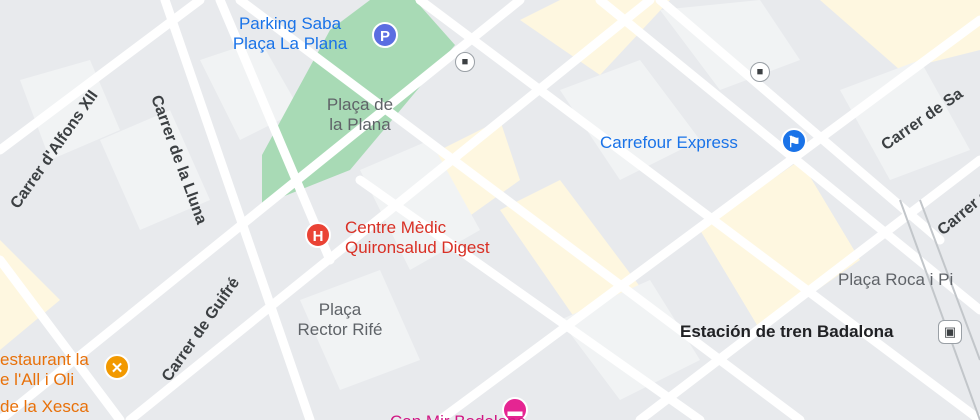  What do you see at coordinates (385, 35) in the screenshot?
I see `parking-icon: P` at bounding box center [385, 35].